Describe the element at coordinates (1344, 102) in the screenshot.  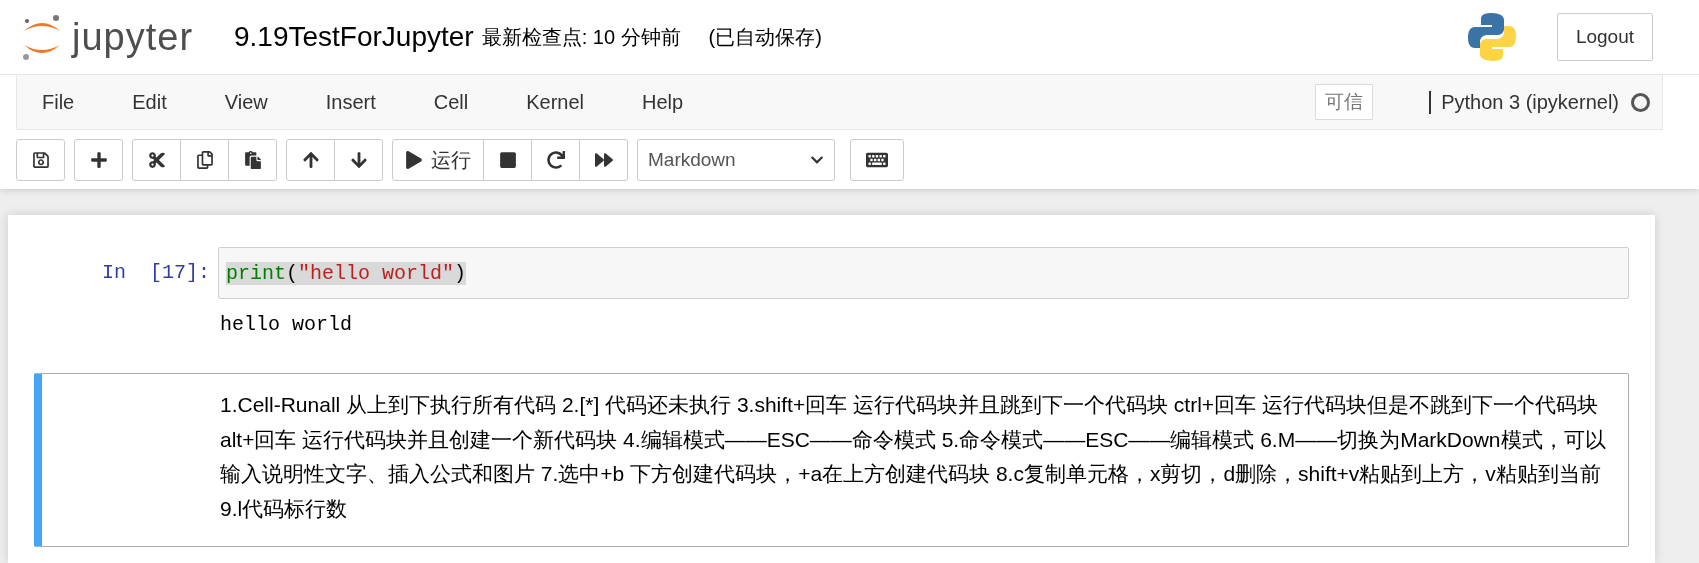
I see `trusted-indicator: 可信` at that location.